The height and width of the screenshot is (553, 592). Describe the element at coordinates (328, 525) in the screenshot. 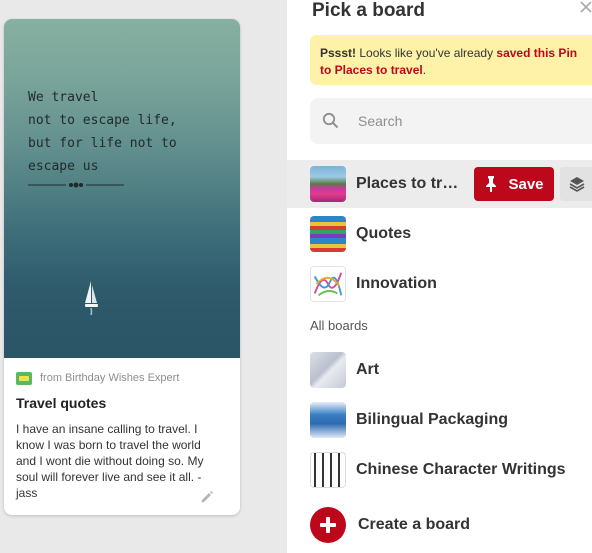

I see `plus-icon` at that location.